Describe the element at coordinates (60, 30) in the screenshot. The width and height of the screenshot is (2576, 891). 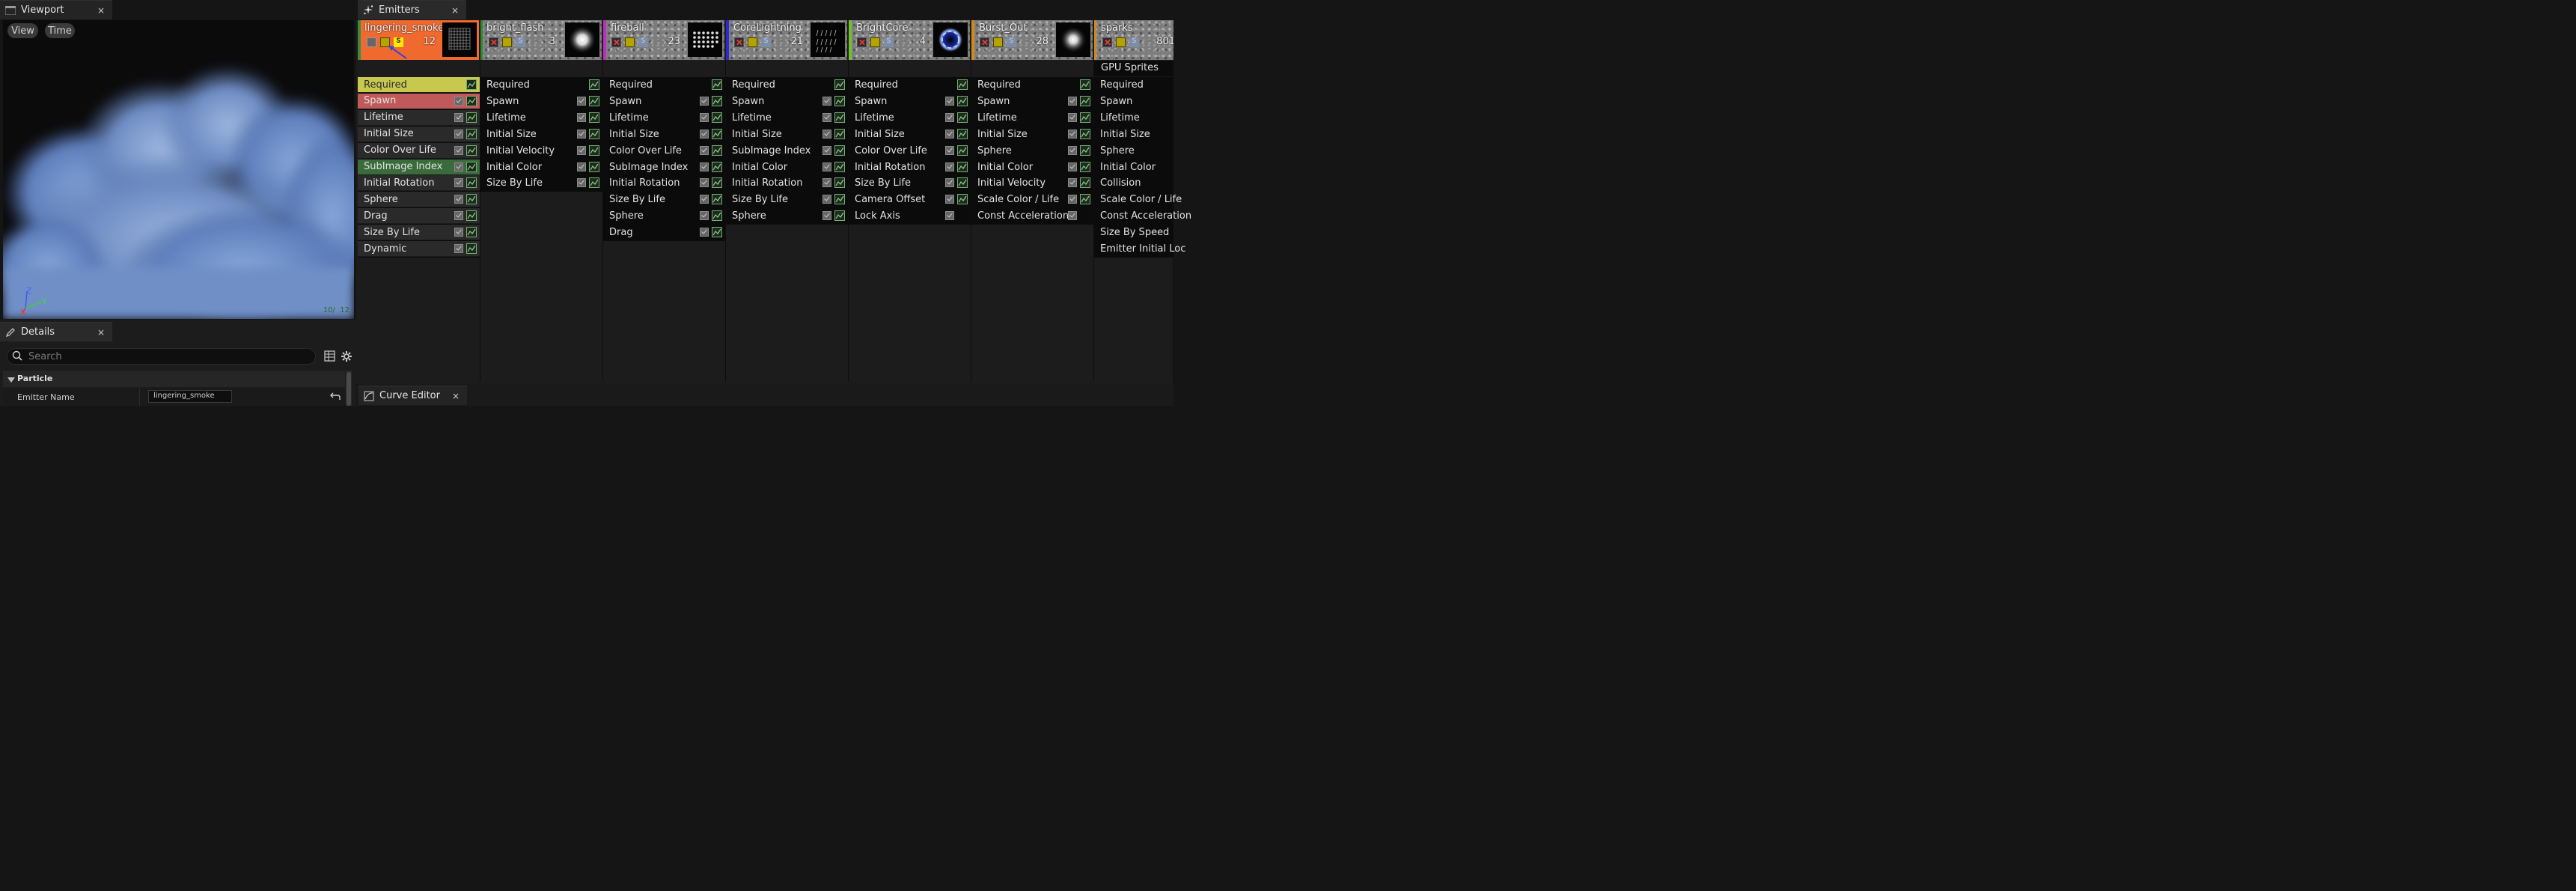
I see `time-button: Time` at that location.